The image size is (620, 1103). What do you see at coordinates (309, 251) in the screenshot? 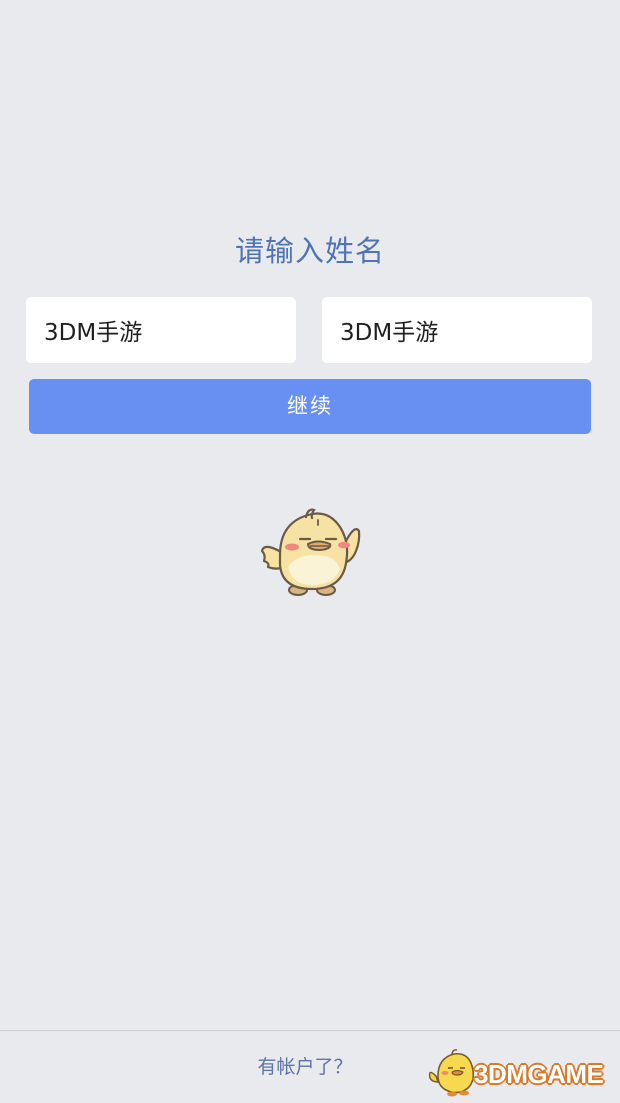
I see `page-title: 请输入姓名` at bounding box center [309, 251].